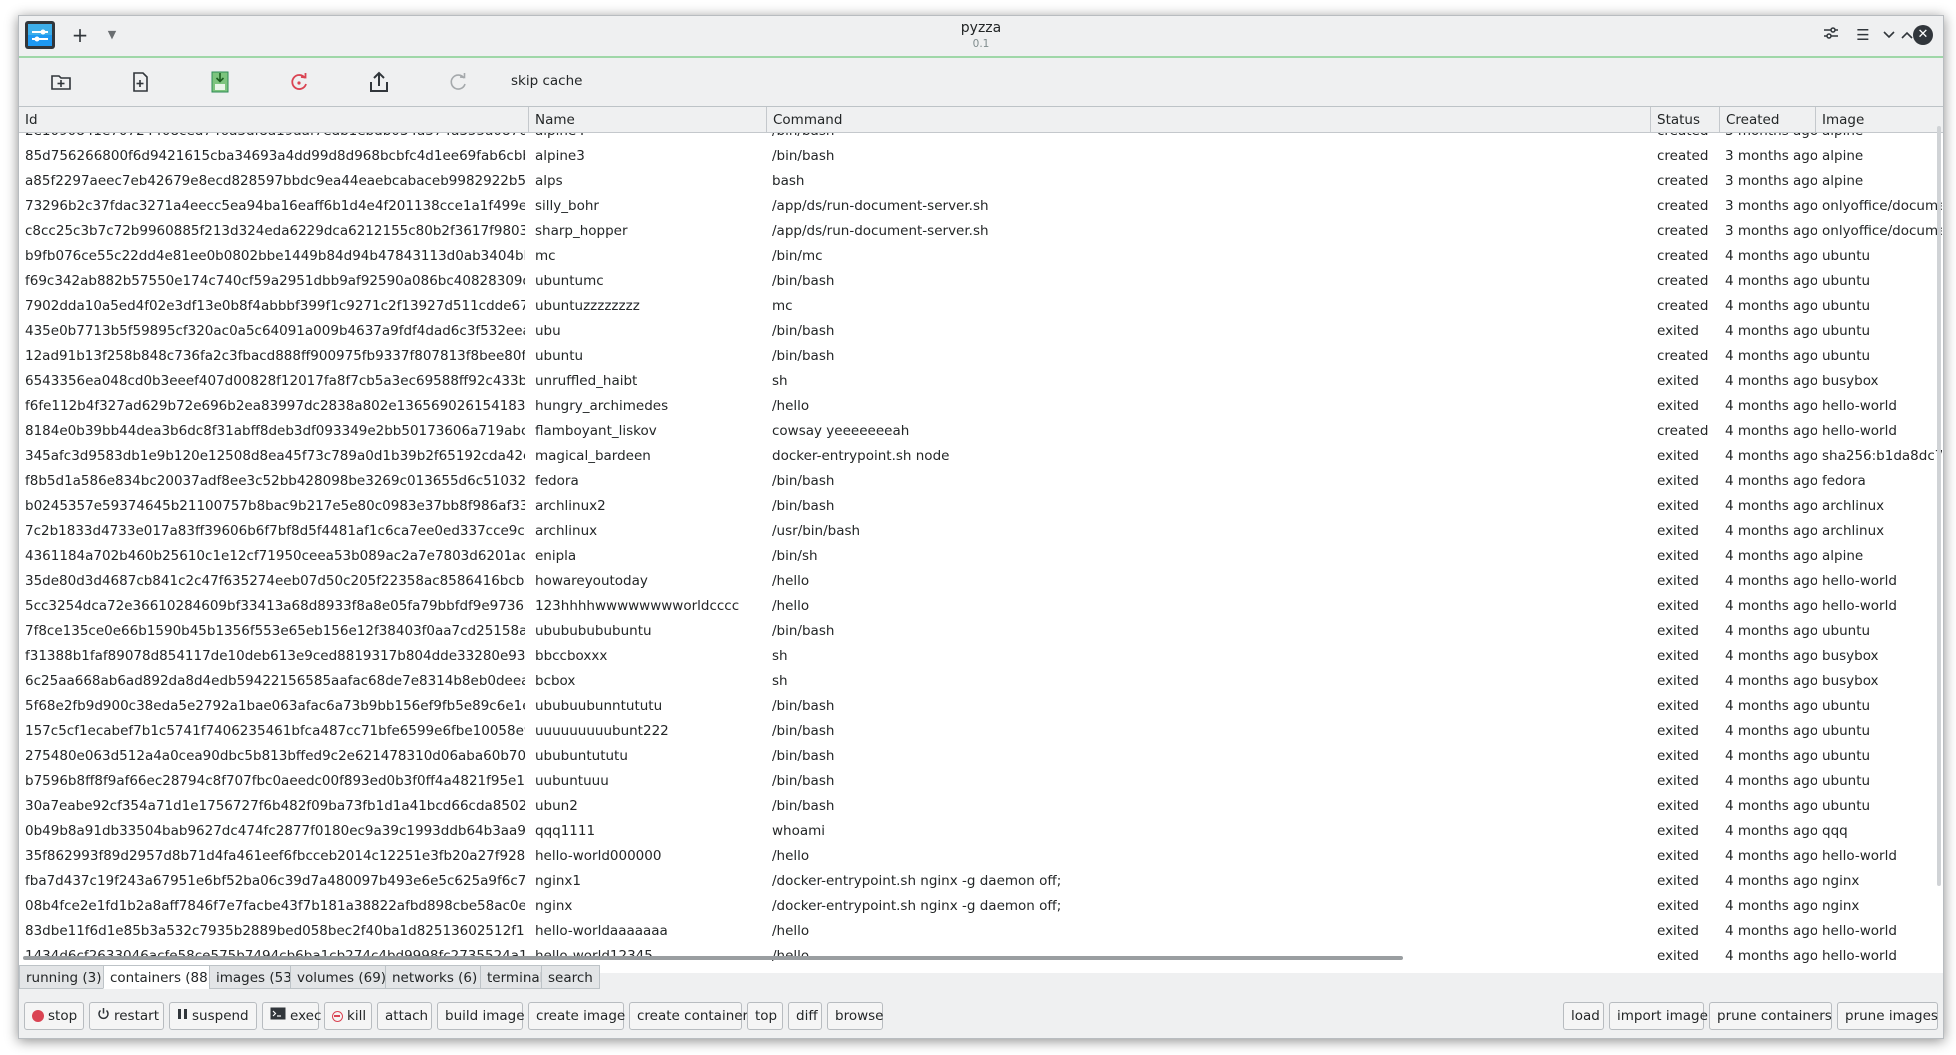  What do you see at coordinates (1939, 506) in the screenshot?
I see `vertical-scrollbar` at bounding box center [1939, 506].